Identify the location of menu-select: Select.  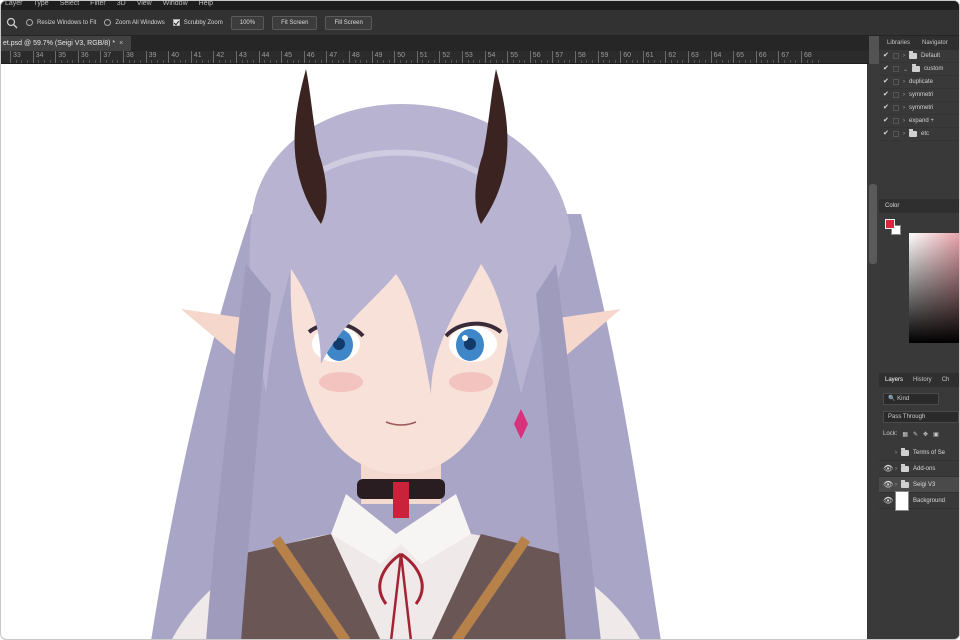
(69, 4).